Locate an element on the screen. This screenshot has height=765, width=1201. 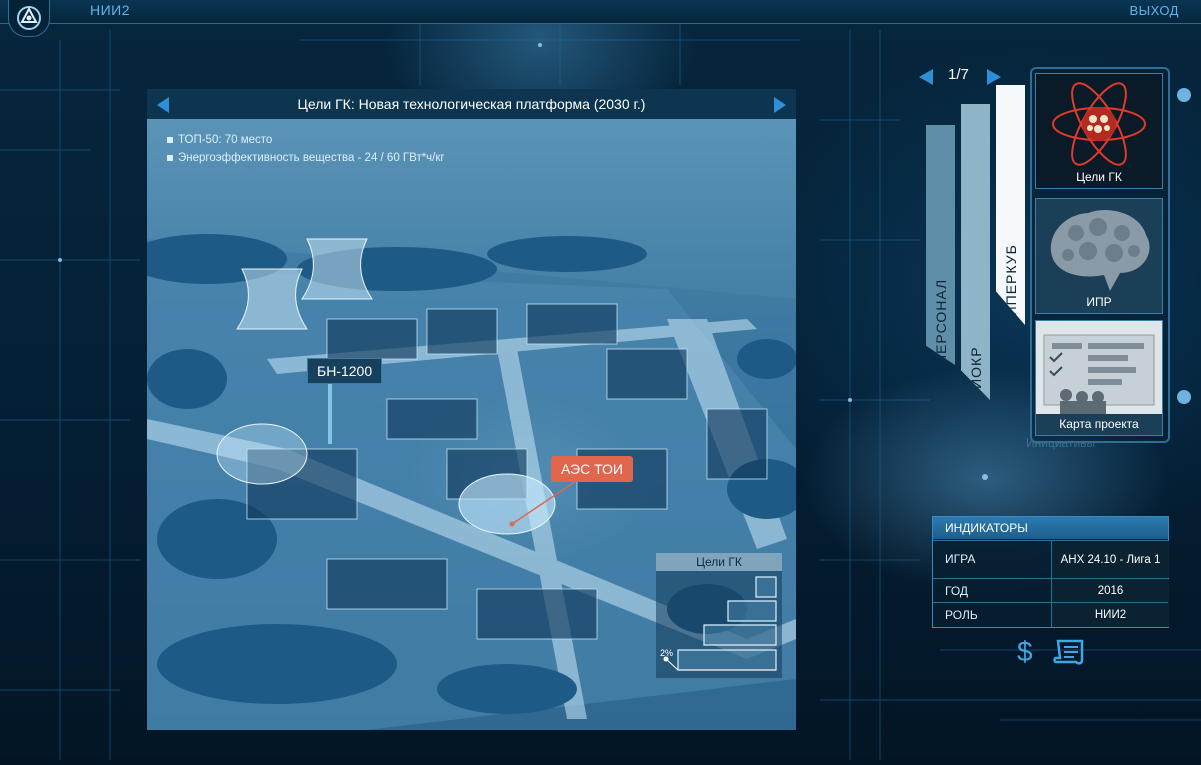
logo-icon is located at coordinates (29, 18).